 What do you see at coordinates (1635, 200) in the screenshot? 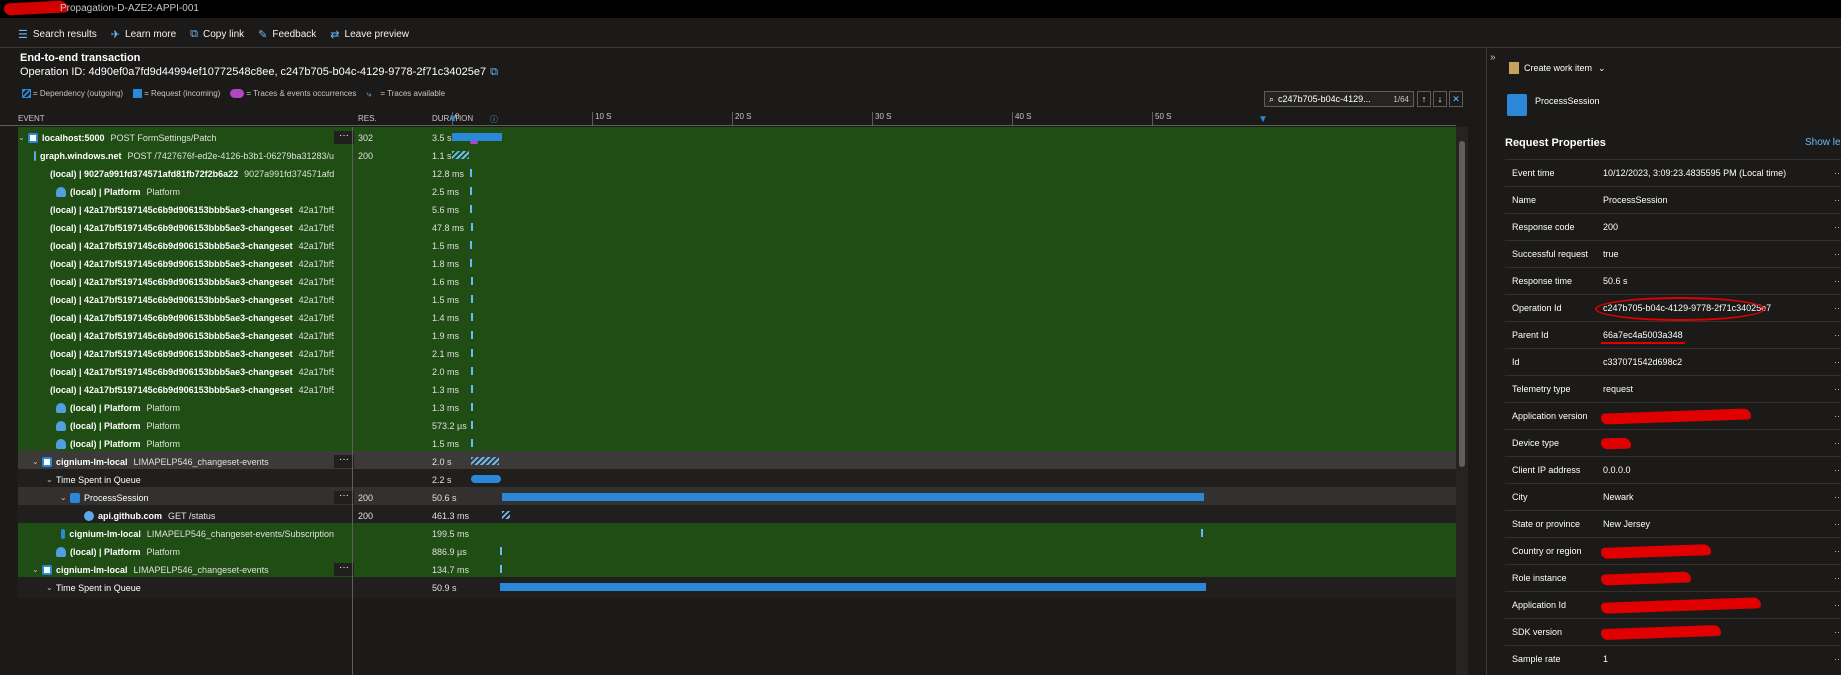
I see `property-value: ProcessSession` at bounding box center [1635, 200].